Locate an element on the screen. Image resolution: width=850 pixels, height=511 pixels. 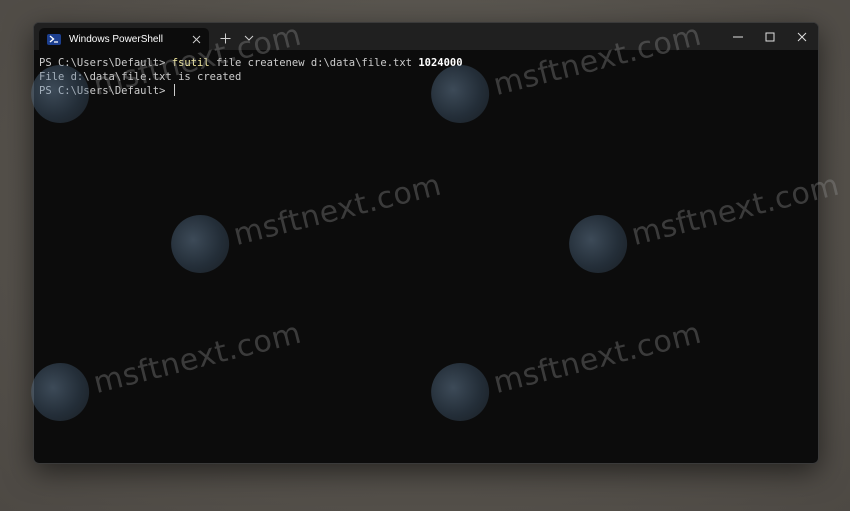
minimize-button is located at coordinates (738, 36).